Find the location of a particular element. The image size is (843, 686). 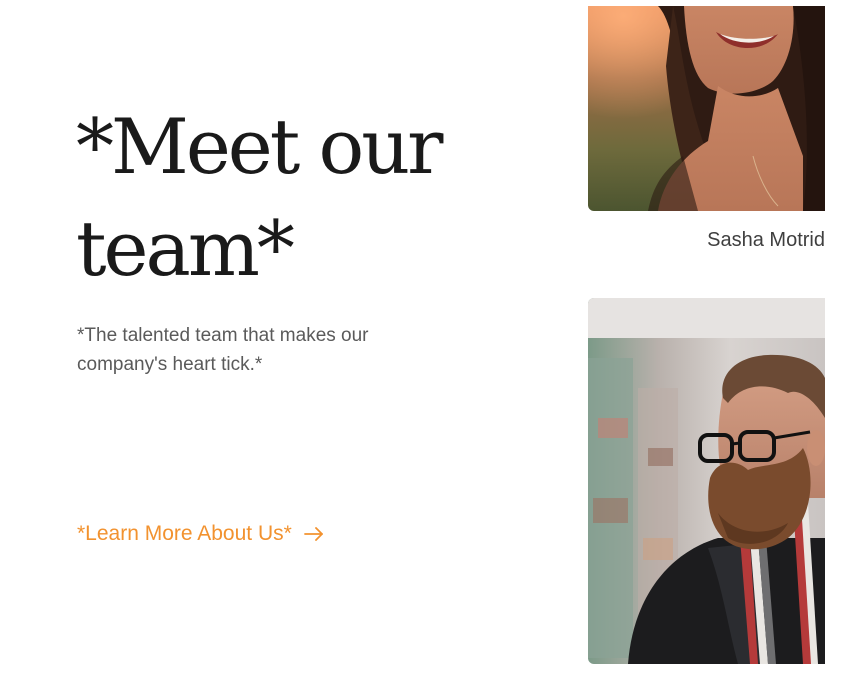

arrow-right-icon is located at coordinates (313, 534).